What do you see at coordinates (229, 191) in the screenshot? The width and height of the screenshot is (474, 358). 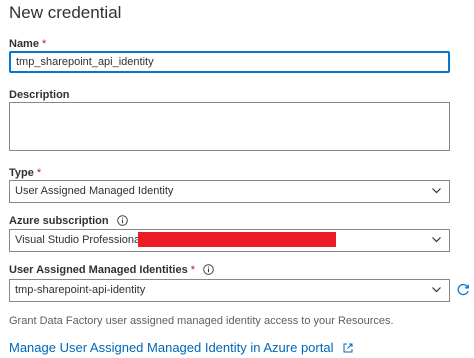 I see `type-dropdown: User Assigned Managed Identity` at bounding box center [229, 191].